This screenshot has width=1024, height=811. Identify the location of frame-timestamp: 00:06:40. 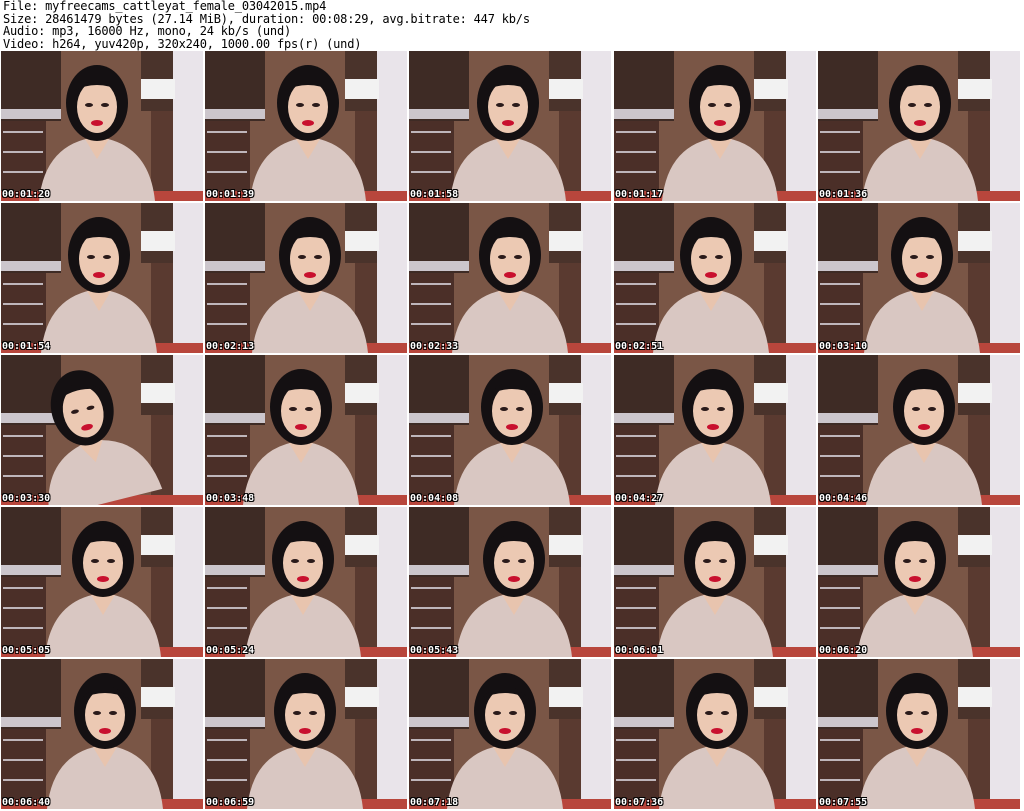
(26, 802).